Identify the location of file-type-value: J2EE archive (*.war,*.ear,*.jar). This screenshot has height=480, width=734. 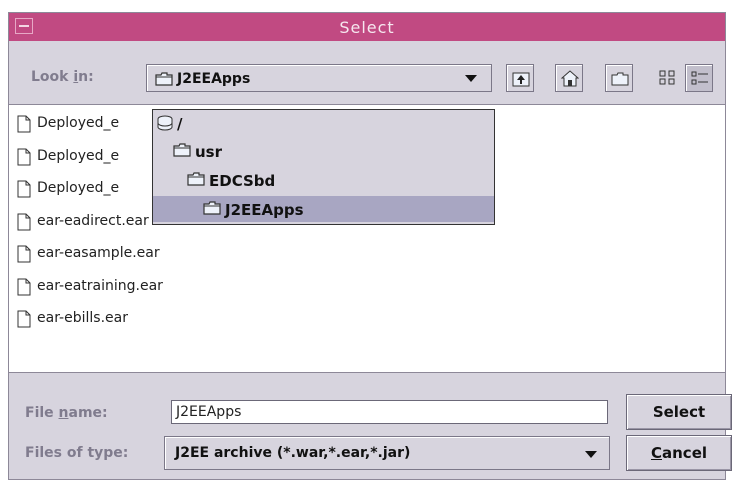
(293, 453).